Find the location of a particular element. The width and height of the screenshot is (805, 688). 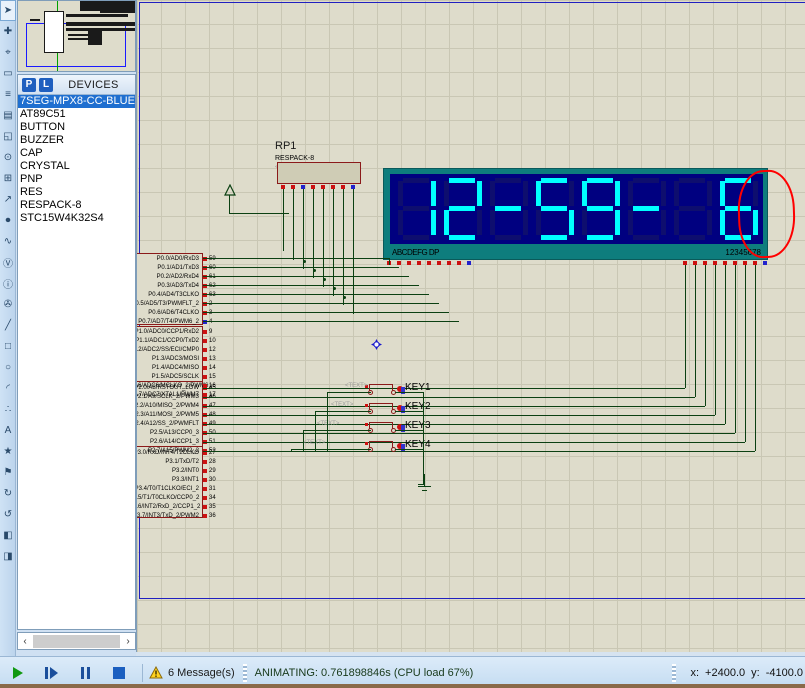

text-script-icon: ≡ is located at coordinates (8, 94).